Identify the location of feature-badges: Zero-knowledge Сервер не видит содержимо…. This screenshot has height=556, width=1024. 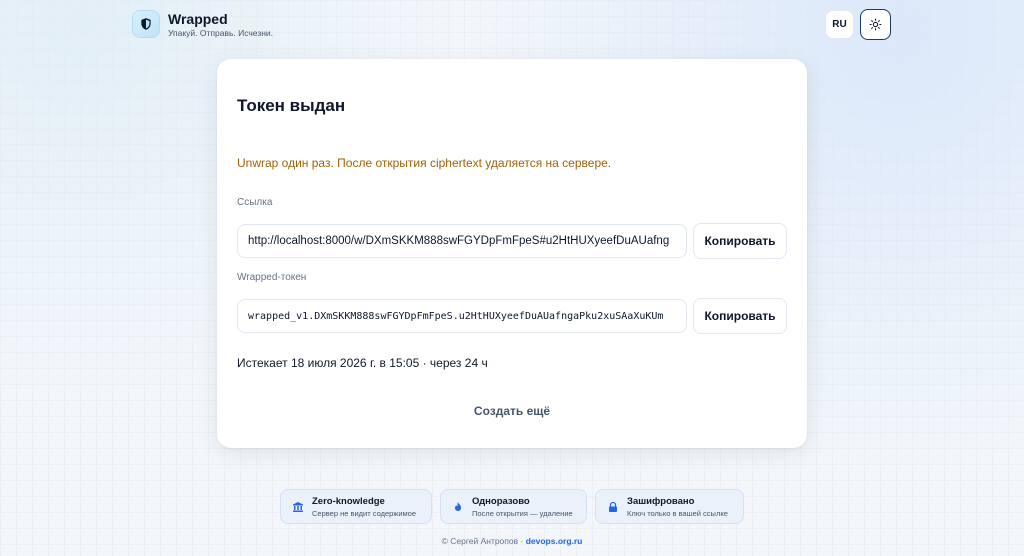
(512, 506).